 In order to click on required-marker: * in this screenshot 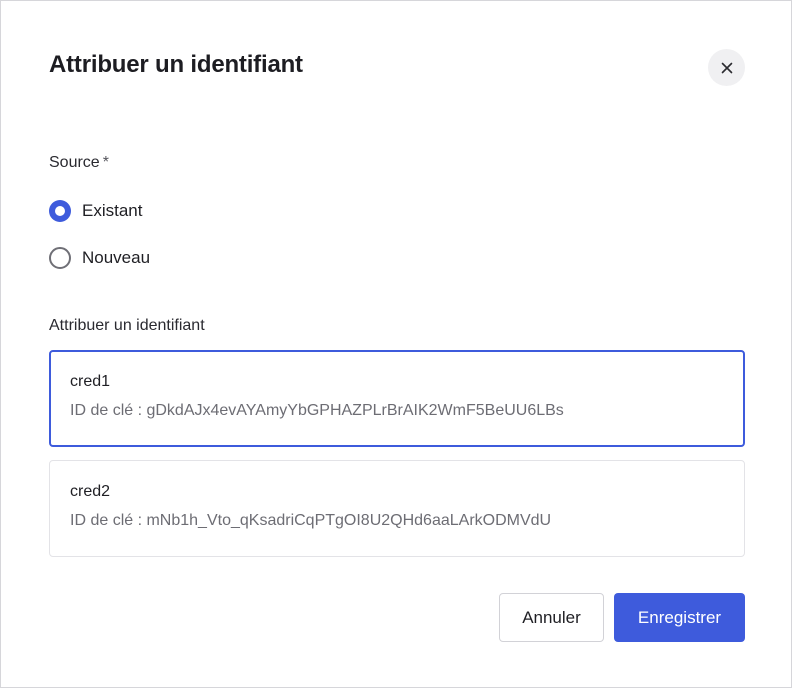, I will do `click(105, 162)`.